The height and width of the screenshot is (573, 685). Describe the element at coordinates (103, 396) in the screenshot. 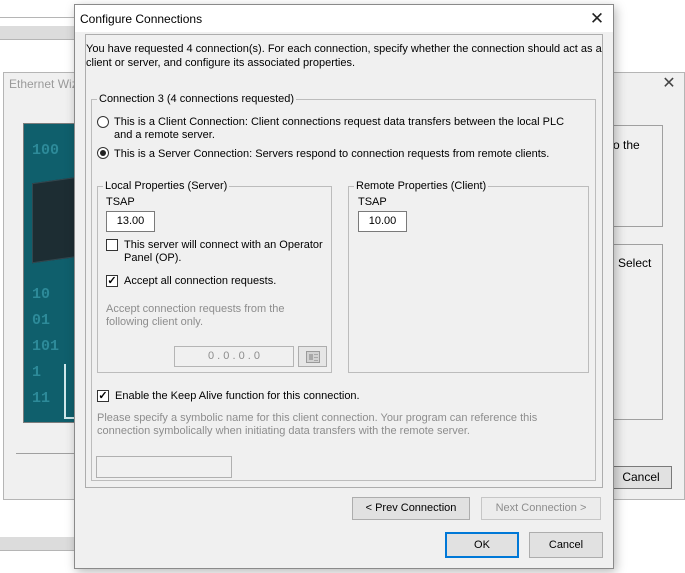

I see `keep-alive-checkbox: ✓` at that location.